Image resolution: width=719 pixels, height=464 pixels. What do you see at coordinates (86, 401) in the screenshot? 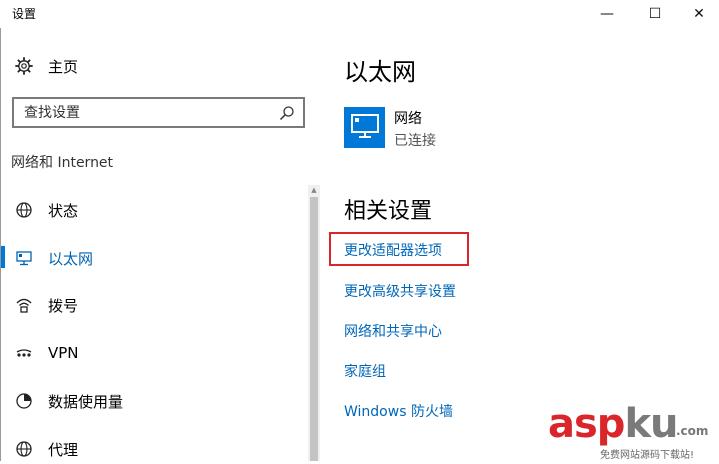
I see `sidebar-item-label: 数据使用量` at bounding box center [86, 401].